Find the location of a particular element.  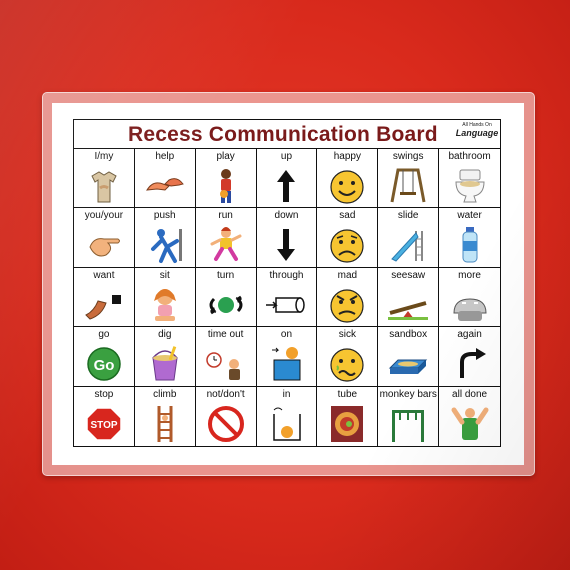

symbol-label: all done is located at coordinates (470, 394).